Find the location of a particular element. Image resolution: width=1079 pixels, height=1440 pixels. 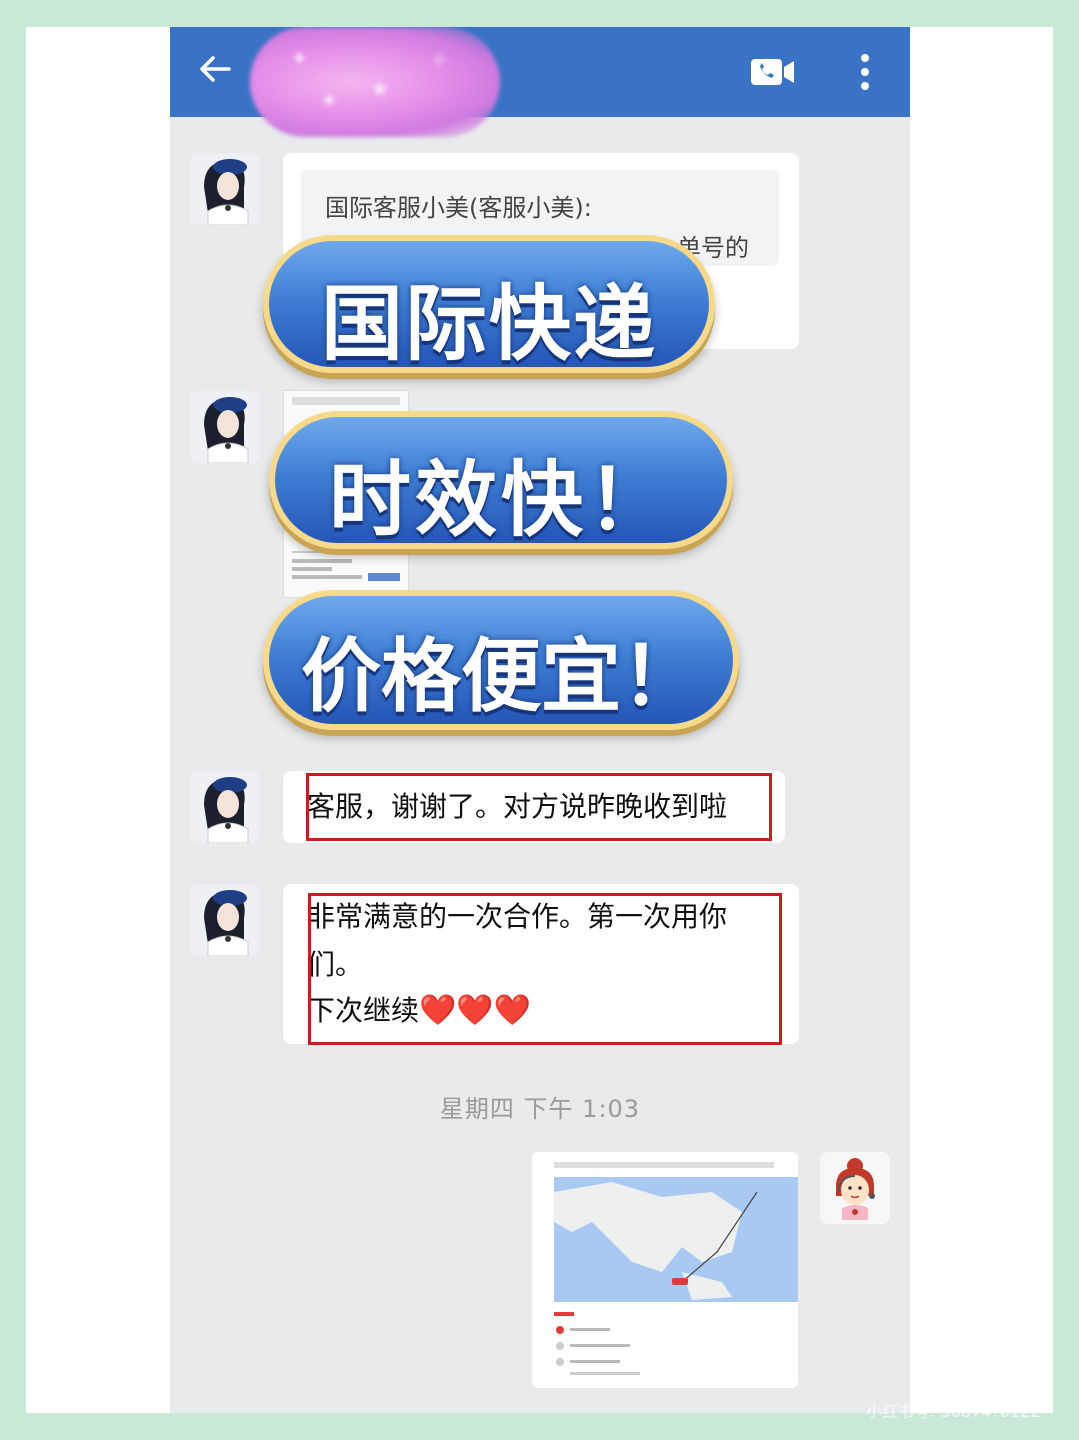

video-call-icon is located at coordinates (772, 72).